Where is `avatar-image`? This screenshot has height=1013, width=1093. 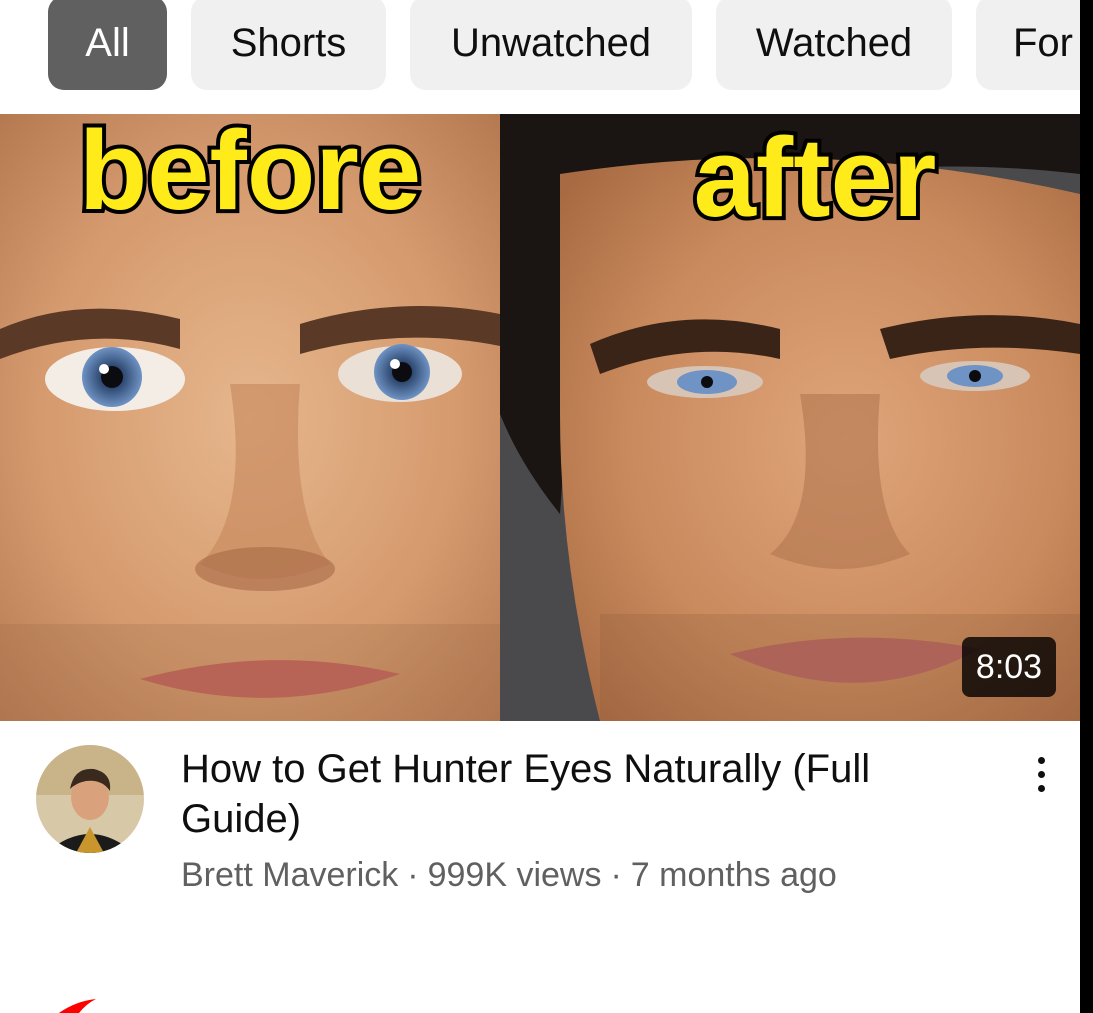 avatar-image is located at coordinates (90, 799).